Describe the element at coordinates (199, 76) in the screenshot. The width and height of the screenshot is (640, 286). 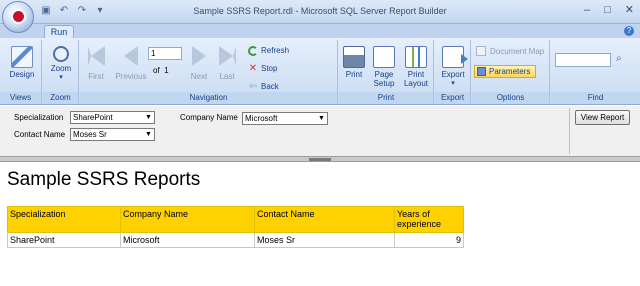
I see `next-label: Next` at that location.